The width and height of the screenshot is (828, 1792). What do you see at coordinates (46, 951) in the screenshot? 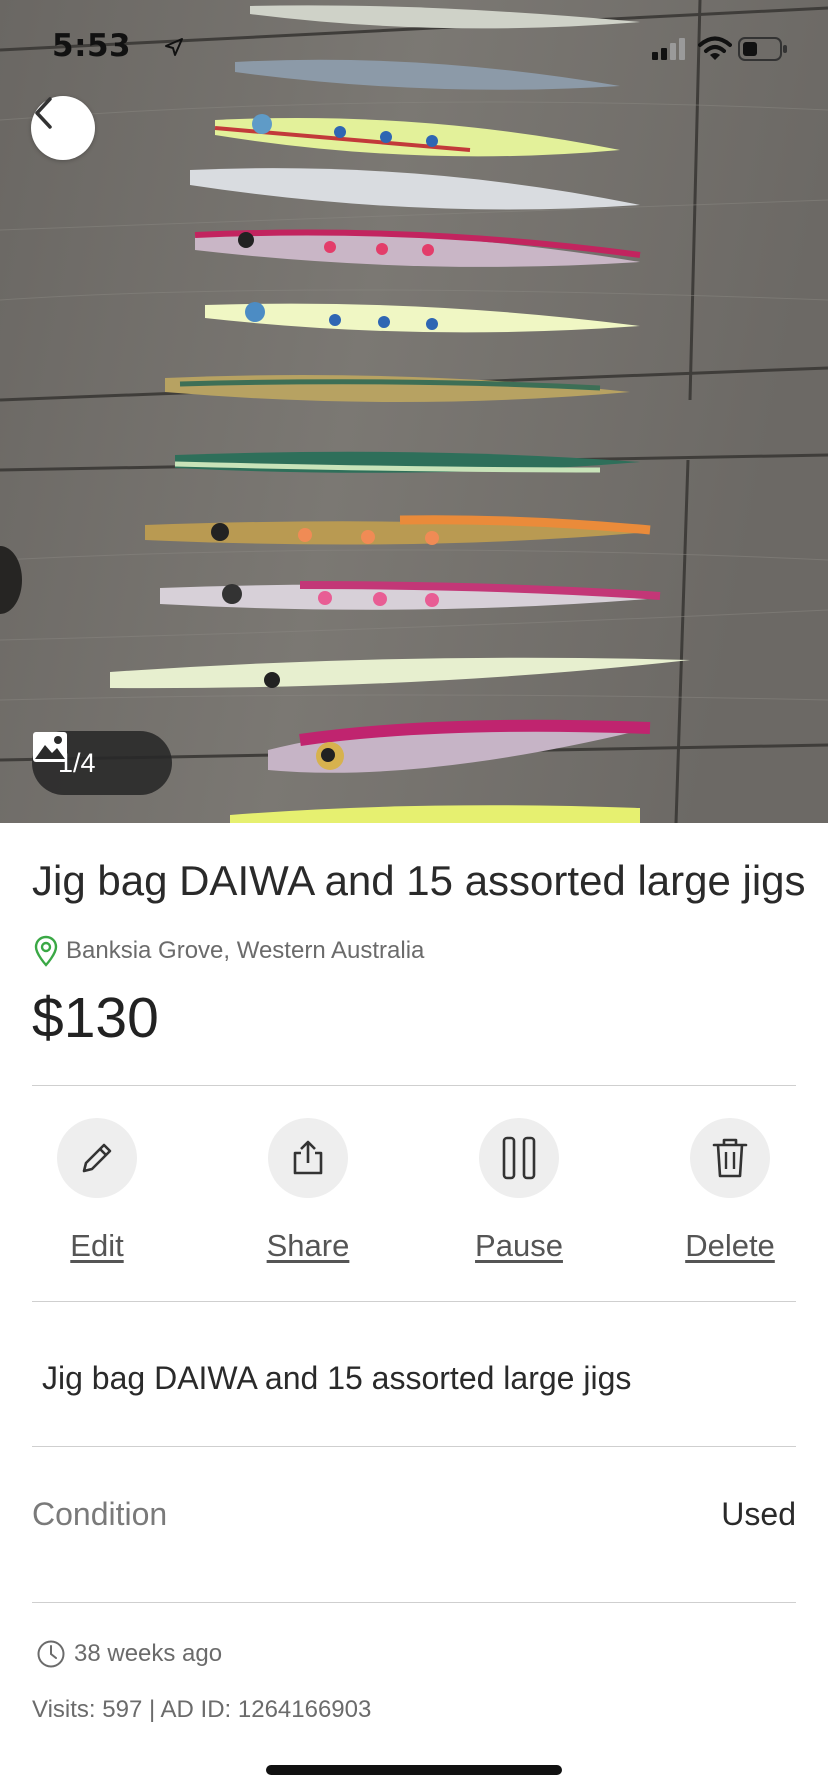
I see `location-pin-icon` at bounding box center [46, 951].